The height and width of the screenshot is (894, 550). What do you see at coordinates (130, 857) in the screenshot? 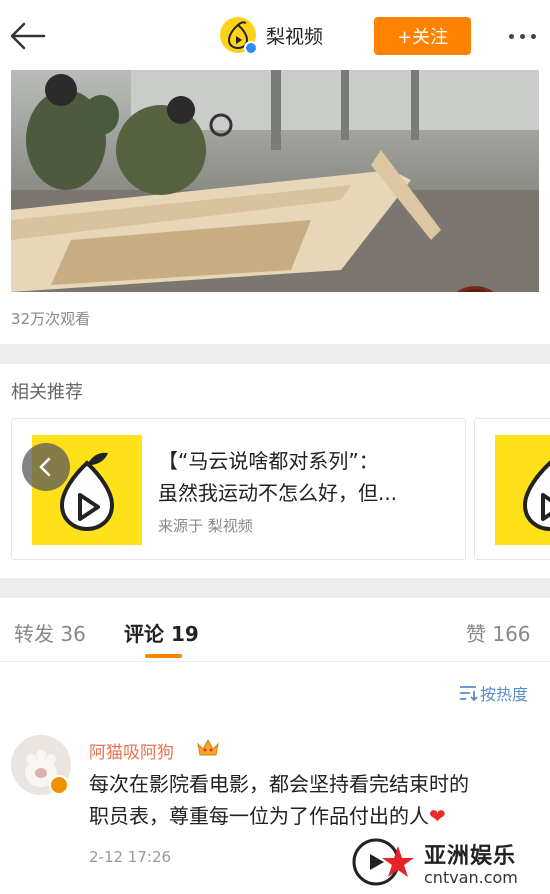
I see `comment-timestamp: 2-12 17:26` at bounding box center [130, 857].